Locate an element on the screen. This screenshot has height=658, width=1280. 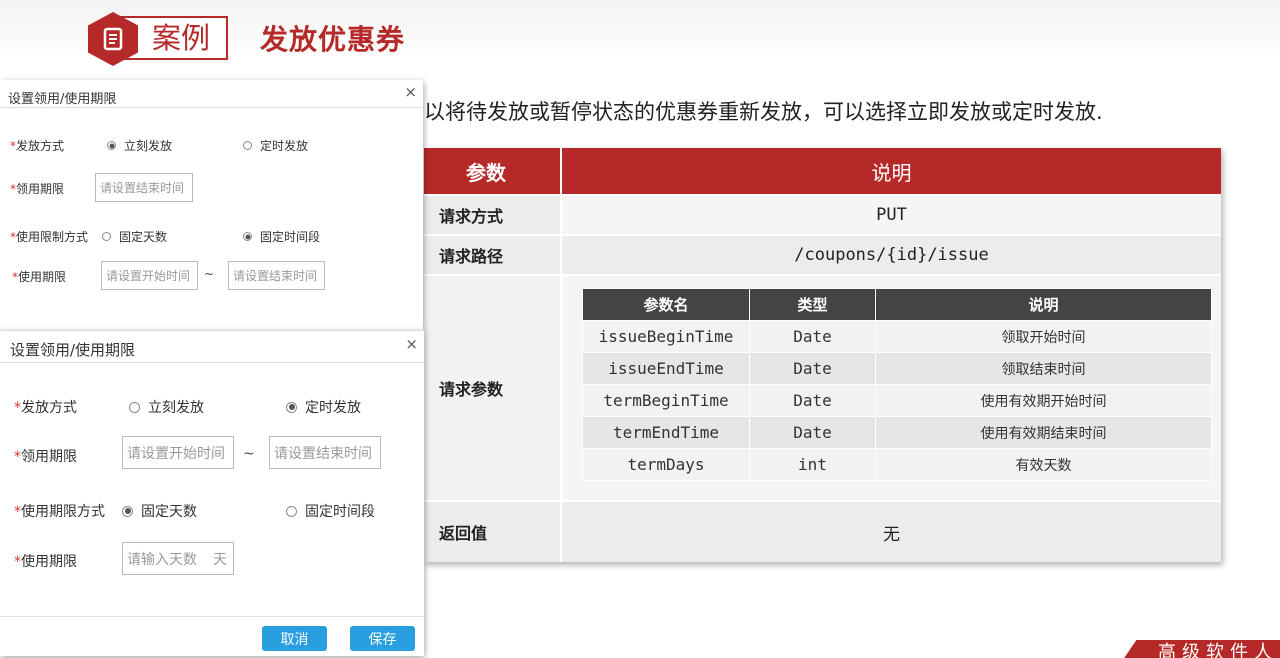
params-label: 请求参数 is located at coordinates (492, 388).